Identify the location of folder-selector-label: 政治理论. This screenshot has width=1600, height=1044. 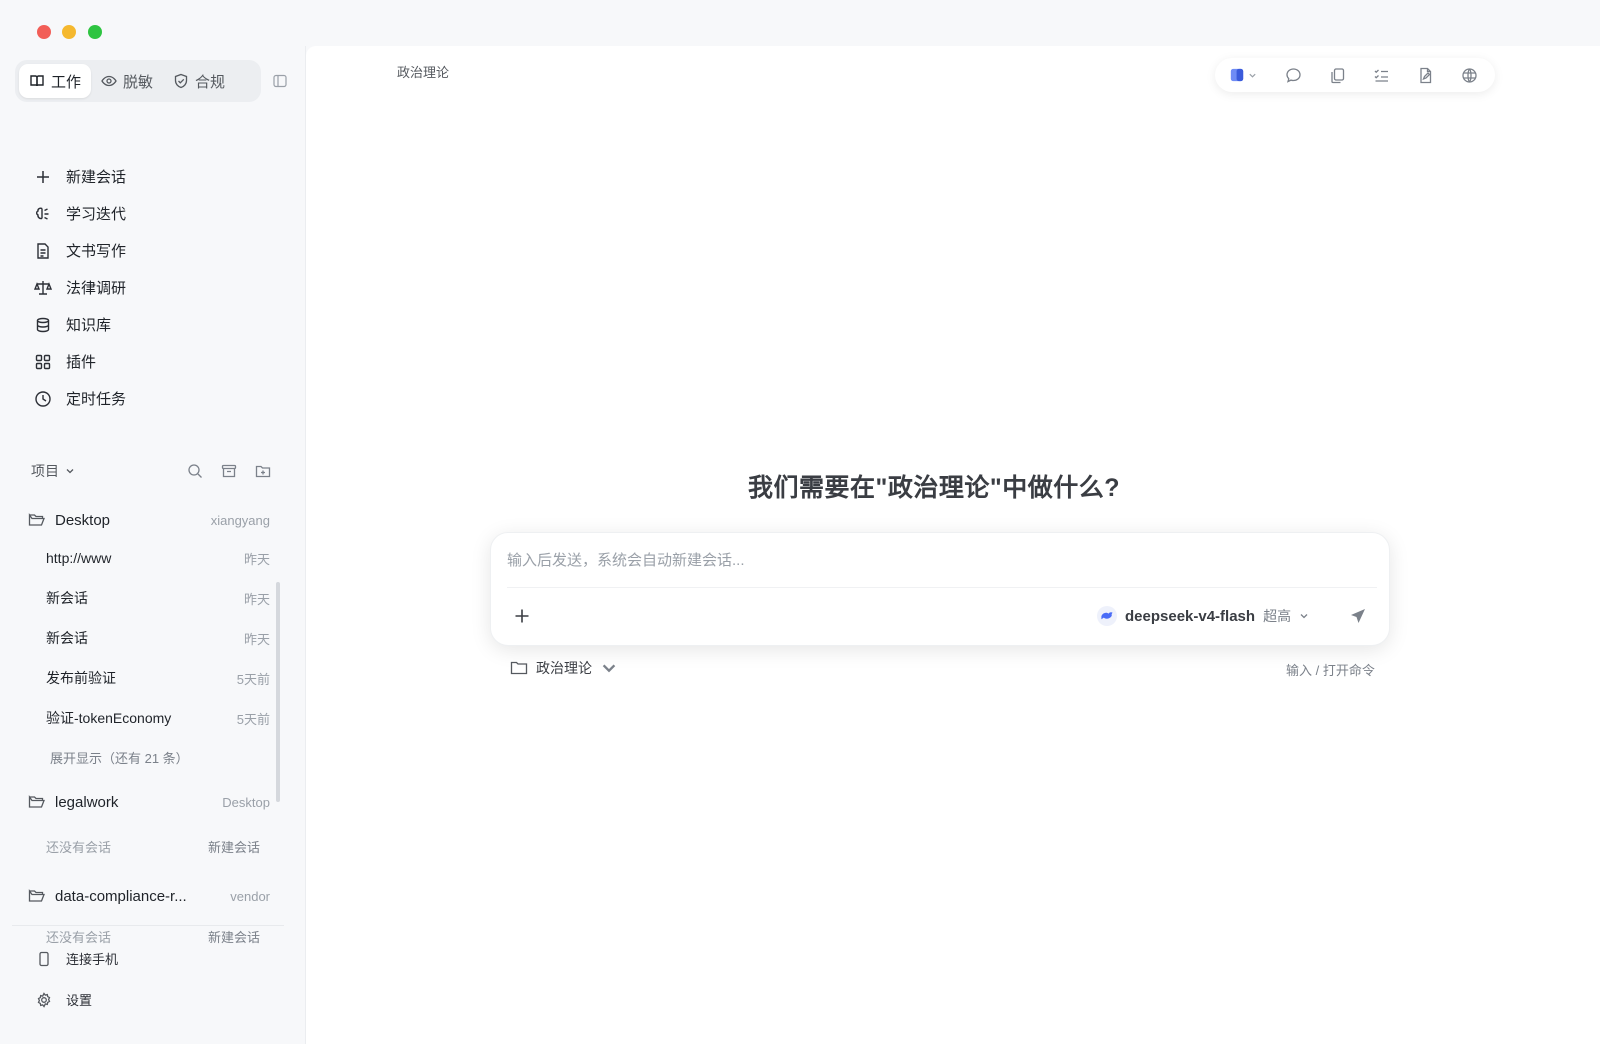
(564, 668).